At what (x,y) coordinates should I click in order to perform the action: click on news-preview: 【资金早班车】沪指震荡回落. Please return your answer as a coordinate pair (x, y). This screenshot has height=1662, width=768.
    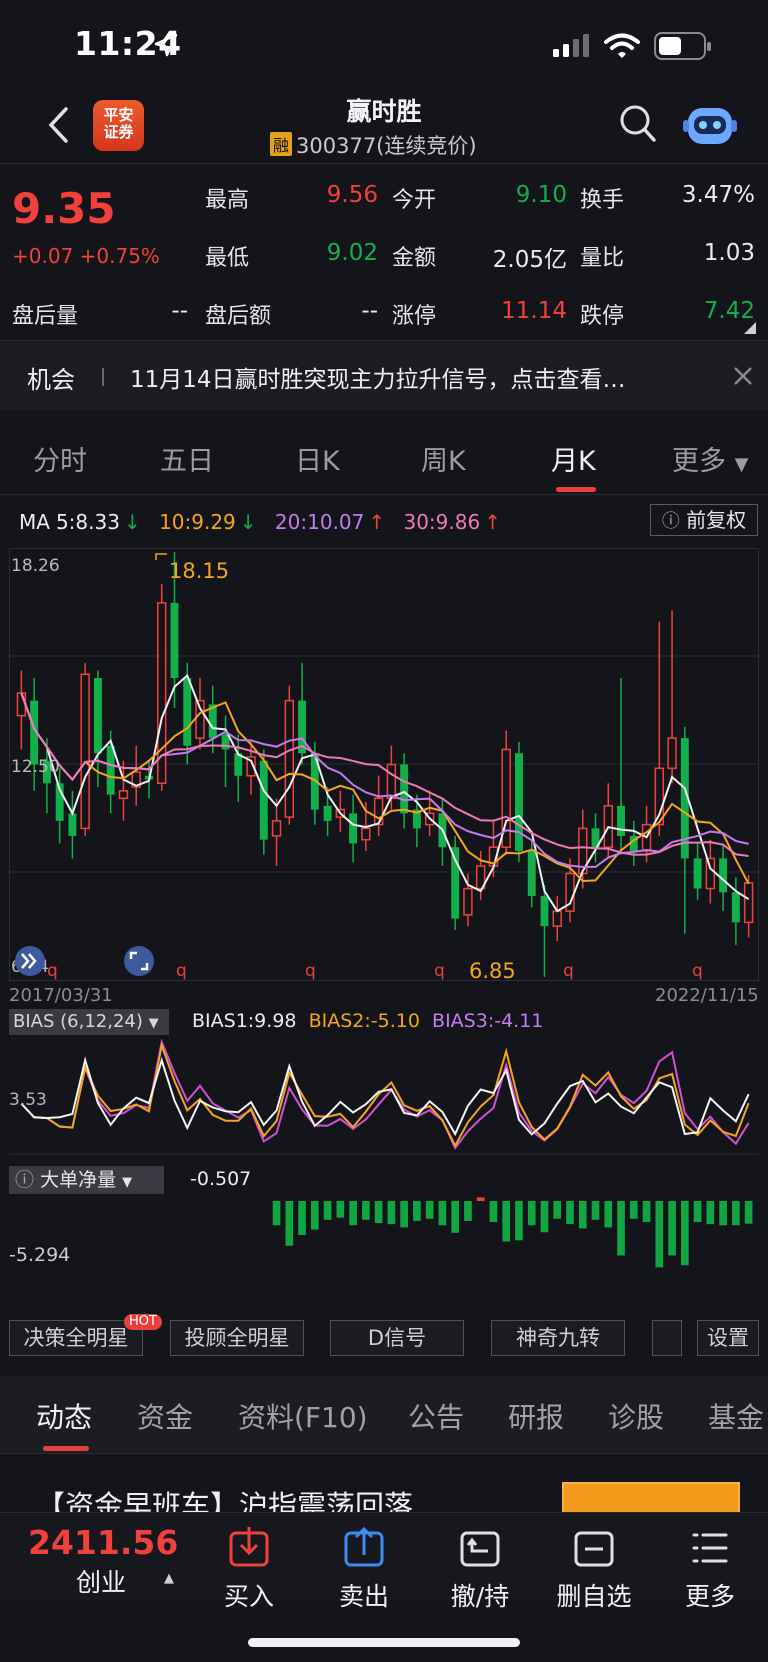
    Looking at the image, I should click on (384, 1485).